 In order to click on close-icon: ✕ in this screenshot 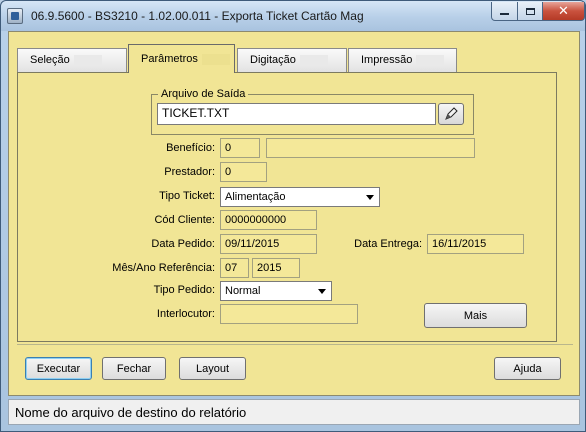, I will do `click(563, 10)`.